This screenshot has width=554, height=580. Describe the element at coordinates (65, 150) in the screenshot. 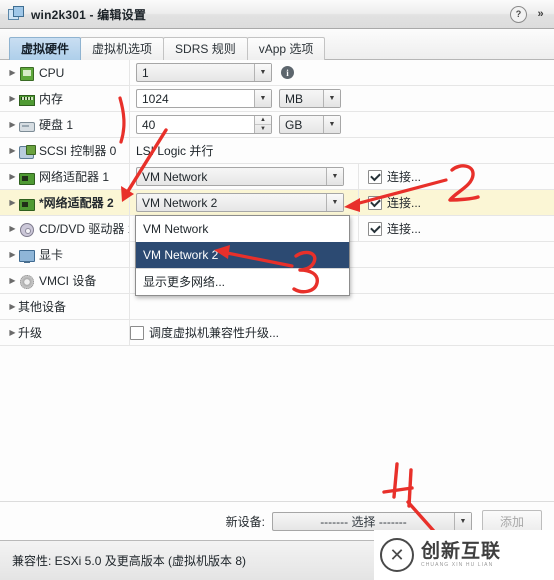

I see `device-label-cell-scsi: ▶ SCSI 控制器 0` at that location.